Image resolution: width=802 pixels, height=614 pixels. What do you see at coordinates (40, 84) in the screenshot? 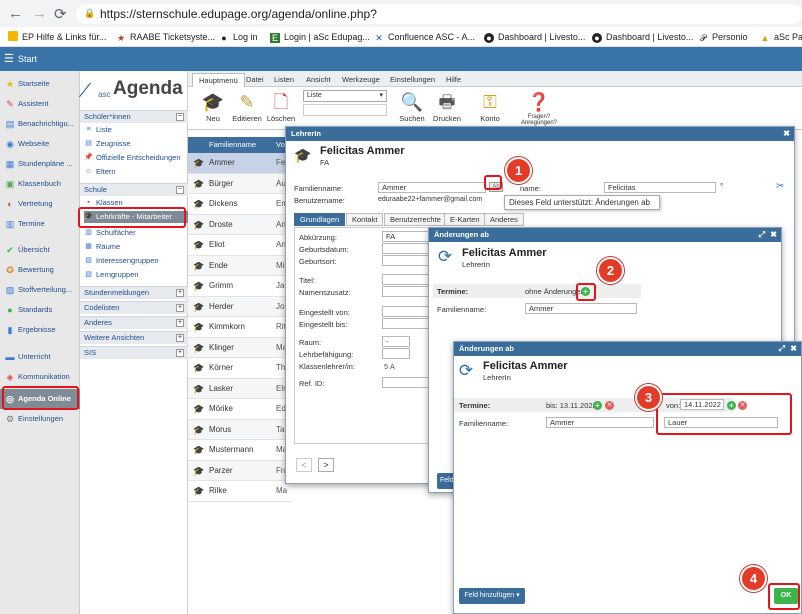
I see `sidebar-item-startseite: ★ Startseite` at bounding box center [40, 84].